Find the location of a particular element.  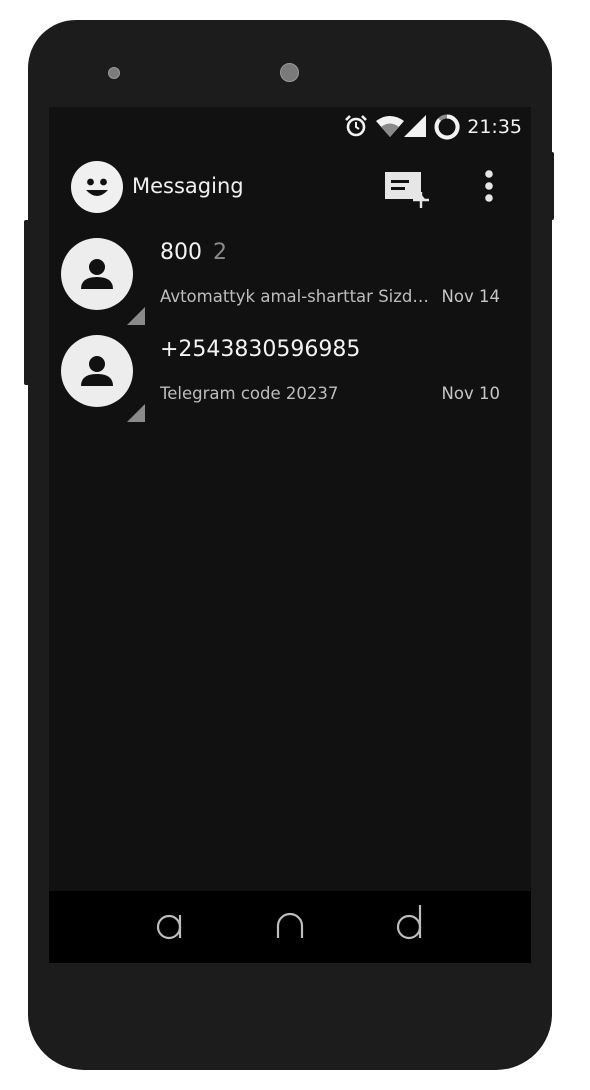

recents-nav-icon is located at coordinates (409, 922).